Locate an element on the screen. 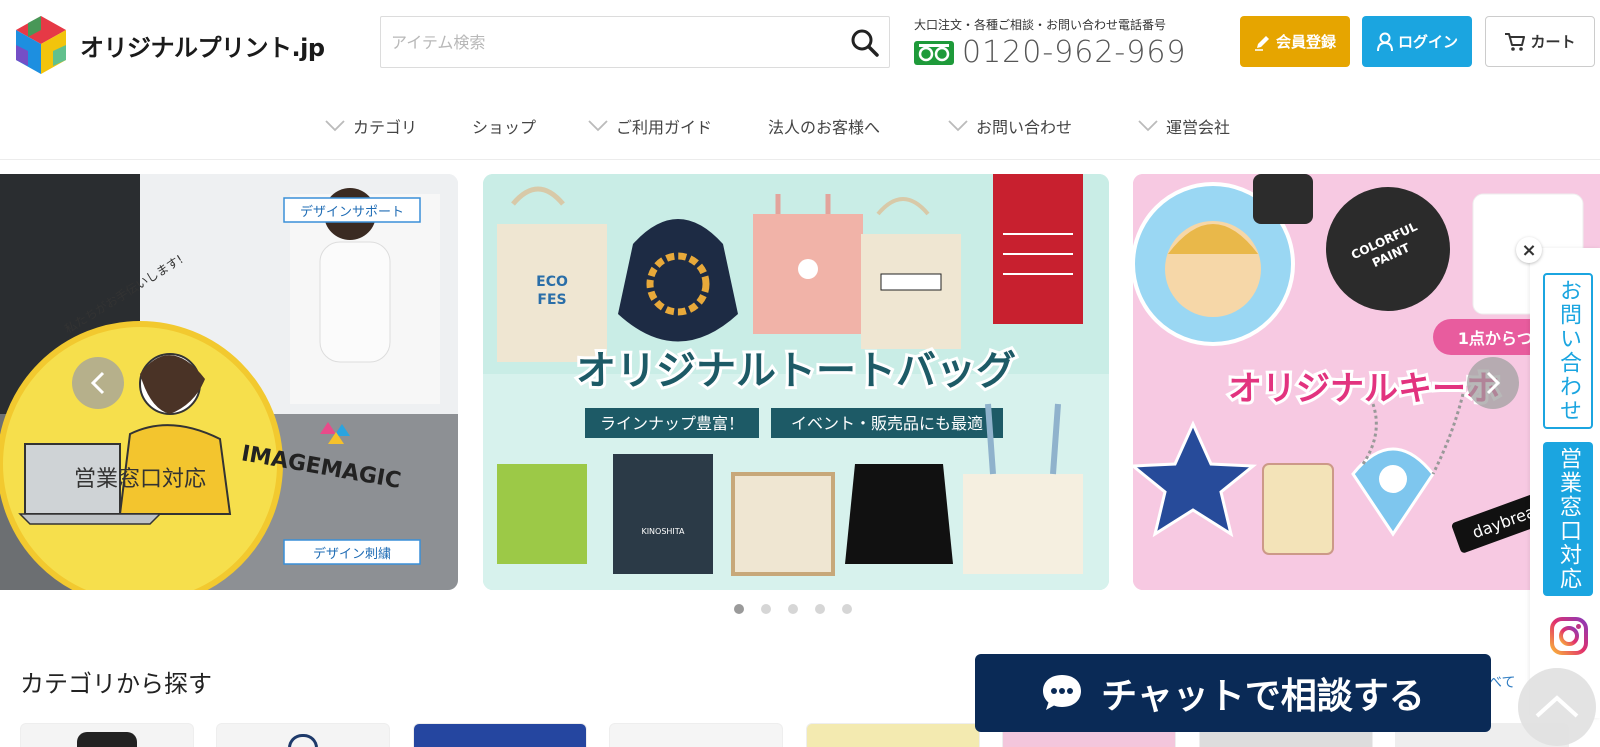  tag-design-embroidery: デザイン刺繍 is located at coordinates (352, 554).